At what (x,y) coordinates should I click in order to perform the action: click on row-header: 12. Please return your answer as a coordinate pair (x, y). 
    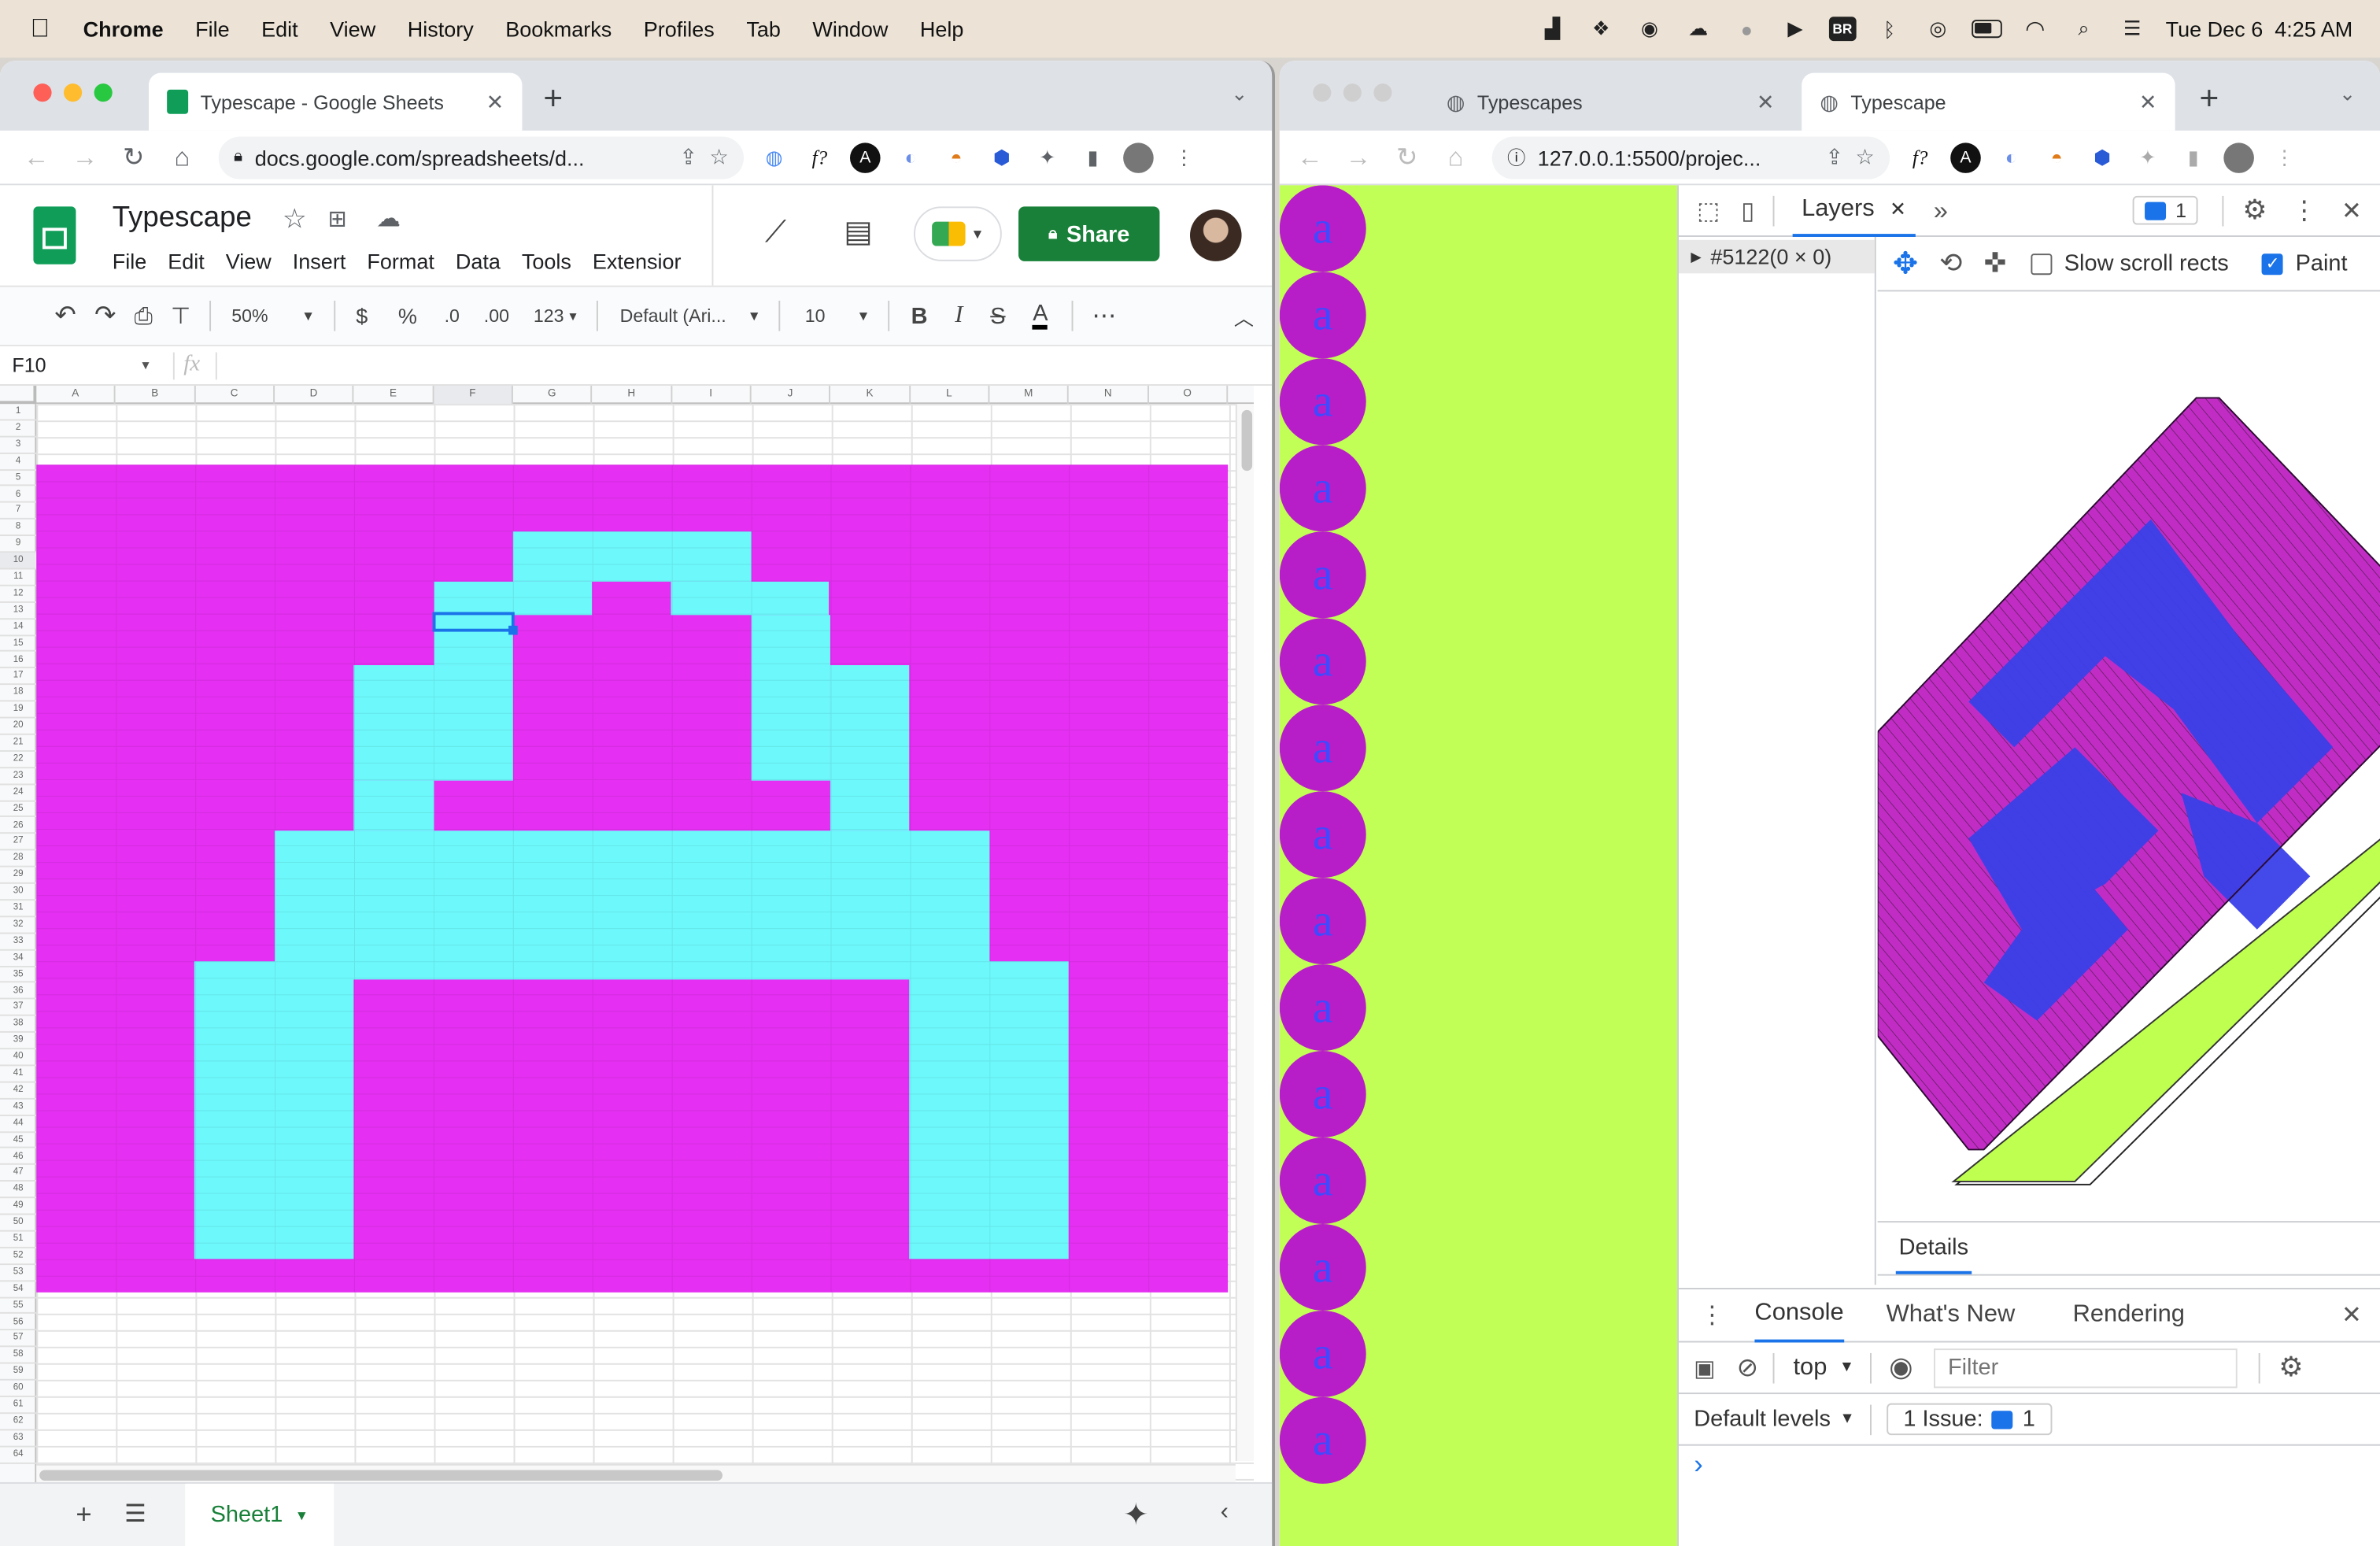
    Looking at the image, I should click on (18, 595).